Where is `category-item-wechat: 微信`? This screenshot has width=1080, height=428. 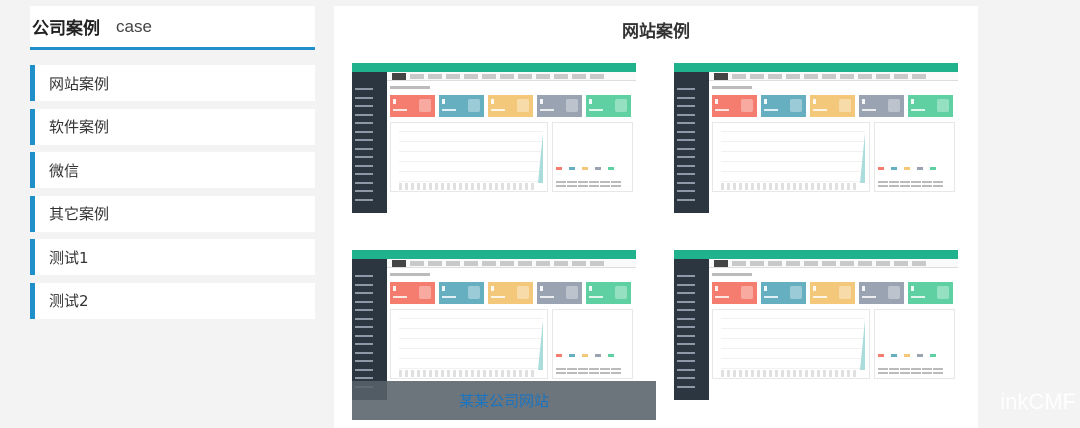
category-item-wechat: 微信 is located at coordinates (172, 170).